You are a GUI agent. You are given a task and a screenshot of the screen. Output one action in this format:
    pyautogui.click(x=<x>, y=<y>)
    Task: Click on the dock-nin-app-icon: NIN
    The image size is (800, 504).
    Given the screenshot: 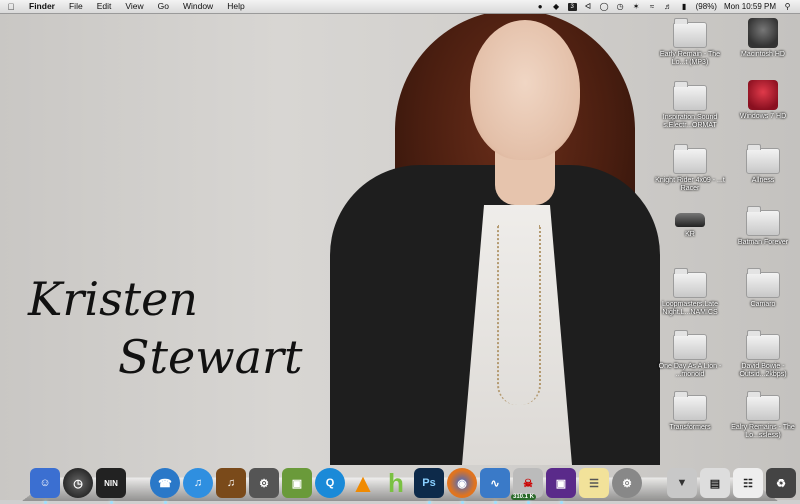 What is the action you would take?
    pyautogui.click(x=111, y=486)
    